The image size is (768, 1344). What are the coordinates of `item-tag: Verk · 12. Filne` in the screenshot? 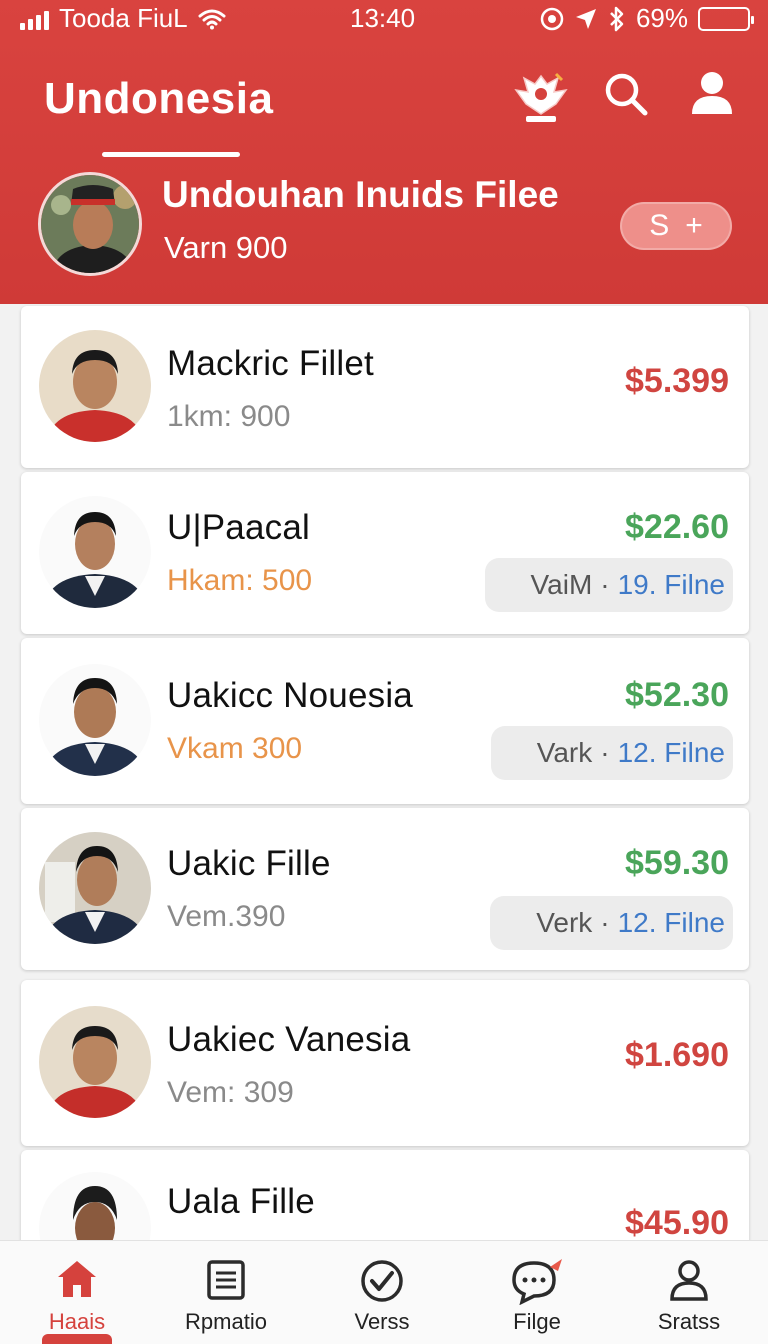 It's located at (611, 923).